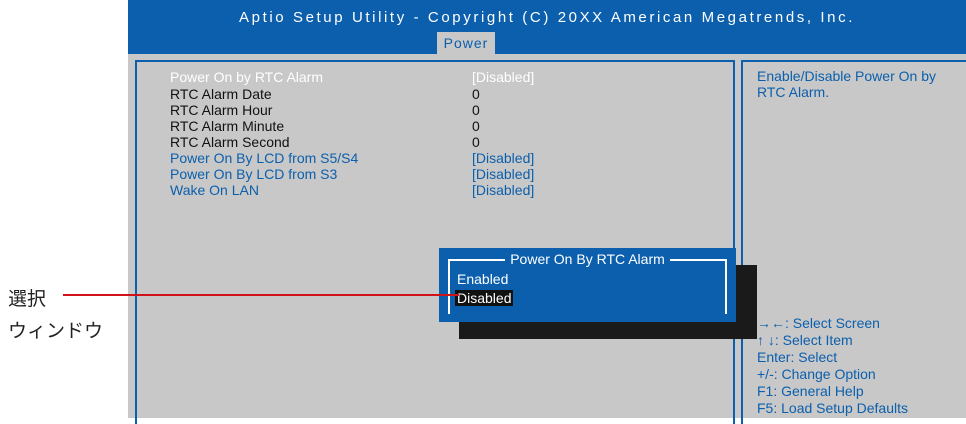 The width and height of the screenshot is (966, 424). What do you see at coordinates (264, 158) in the screenshot?
I see `setting-label: Power On By LCD from S5/S4` at bounding box center [264, 158].